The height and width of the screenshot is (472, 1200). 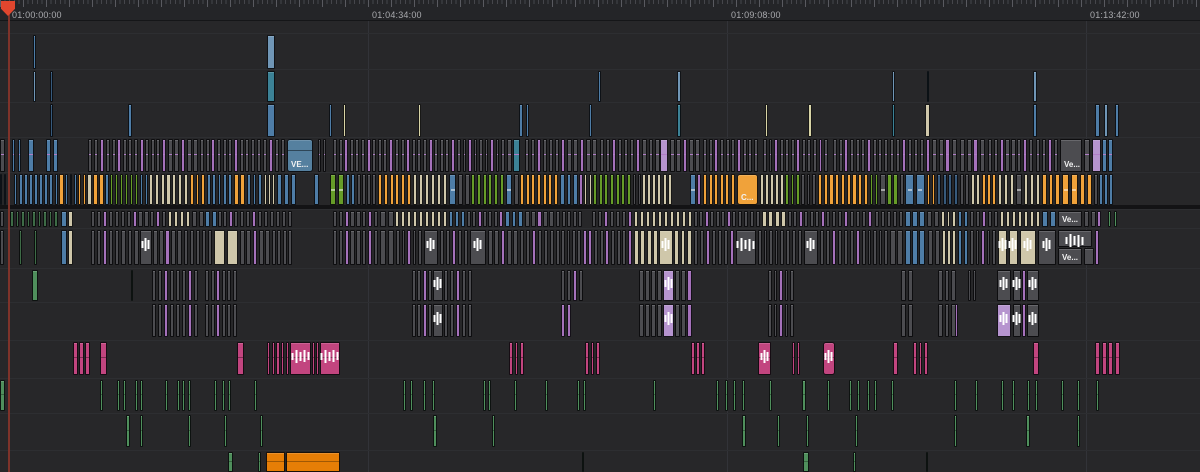 I want to click on clip-navy, so click(x=939, y=189).